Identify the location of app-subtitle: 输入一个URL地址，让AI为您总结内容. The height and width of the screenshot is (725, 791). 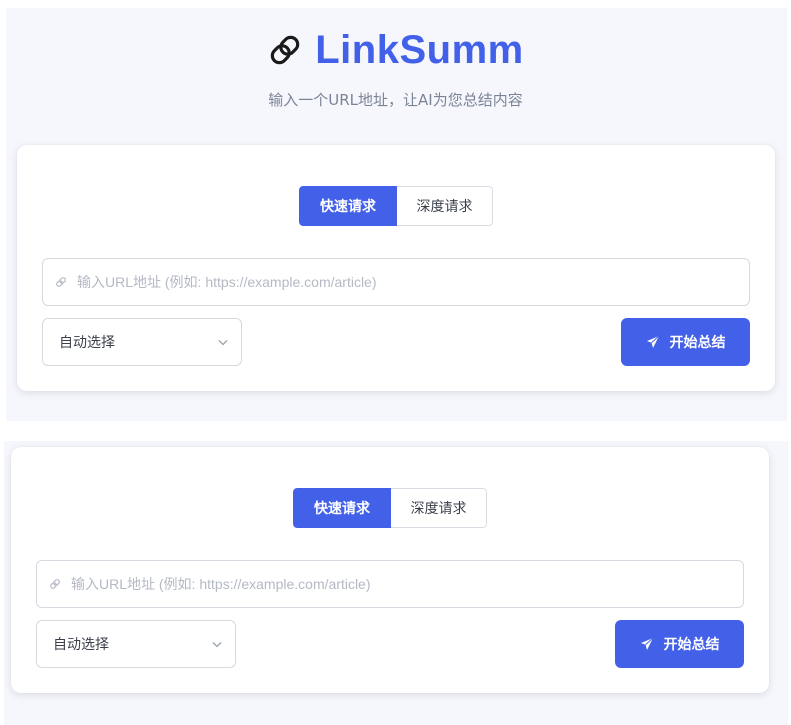
(395, 100).